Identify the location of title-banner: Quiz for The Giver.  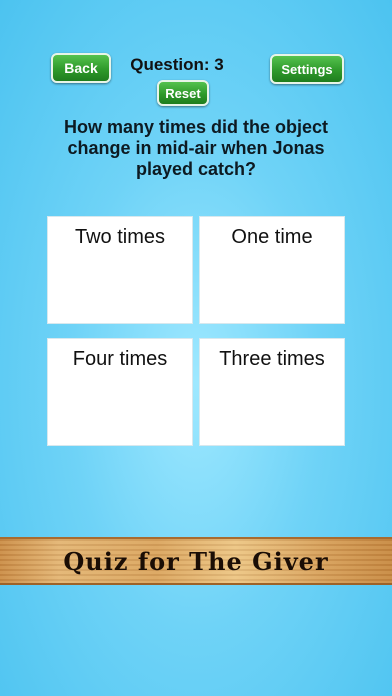
(196, 561).